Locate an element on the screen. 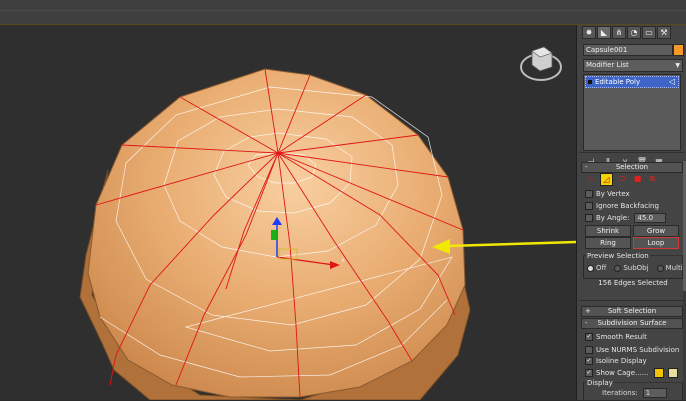 This screenshot has width=686, height=401. ring-button: Ring is located at coordinates (608, 243).